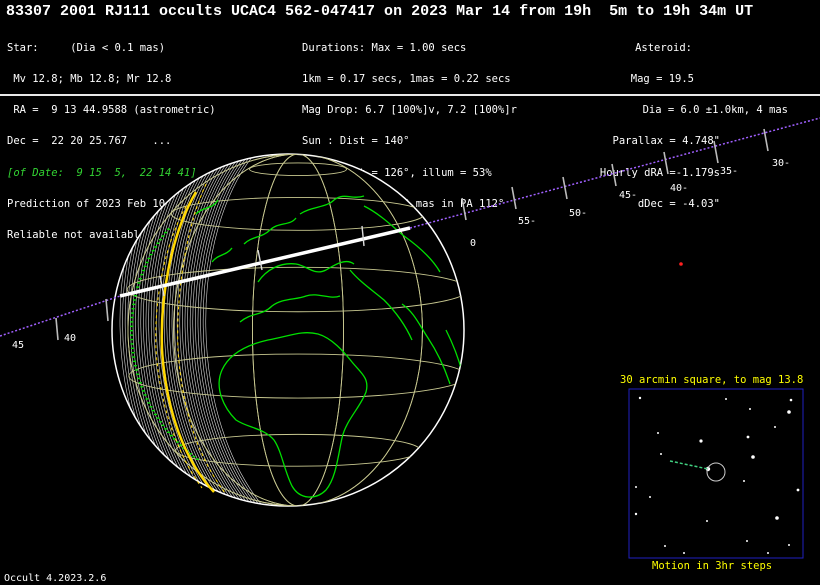  What do you see at coordinates (681, 264) in the screenshot?
I see `target-marker` at bounding box center [681, 264].